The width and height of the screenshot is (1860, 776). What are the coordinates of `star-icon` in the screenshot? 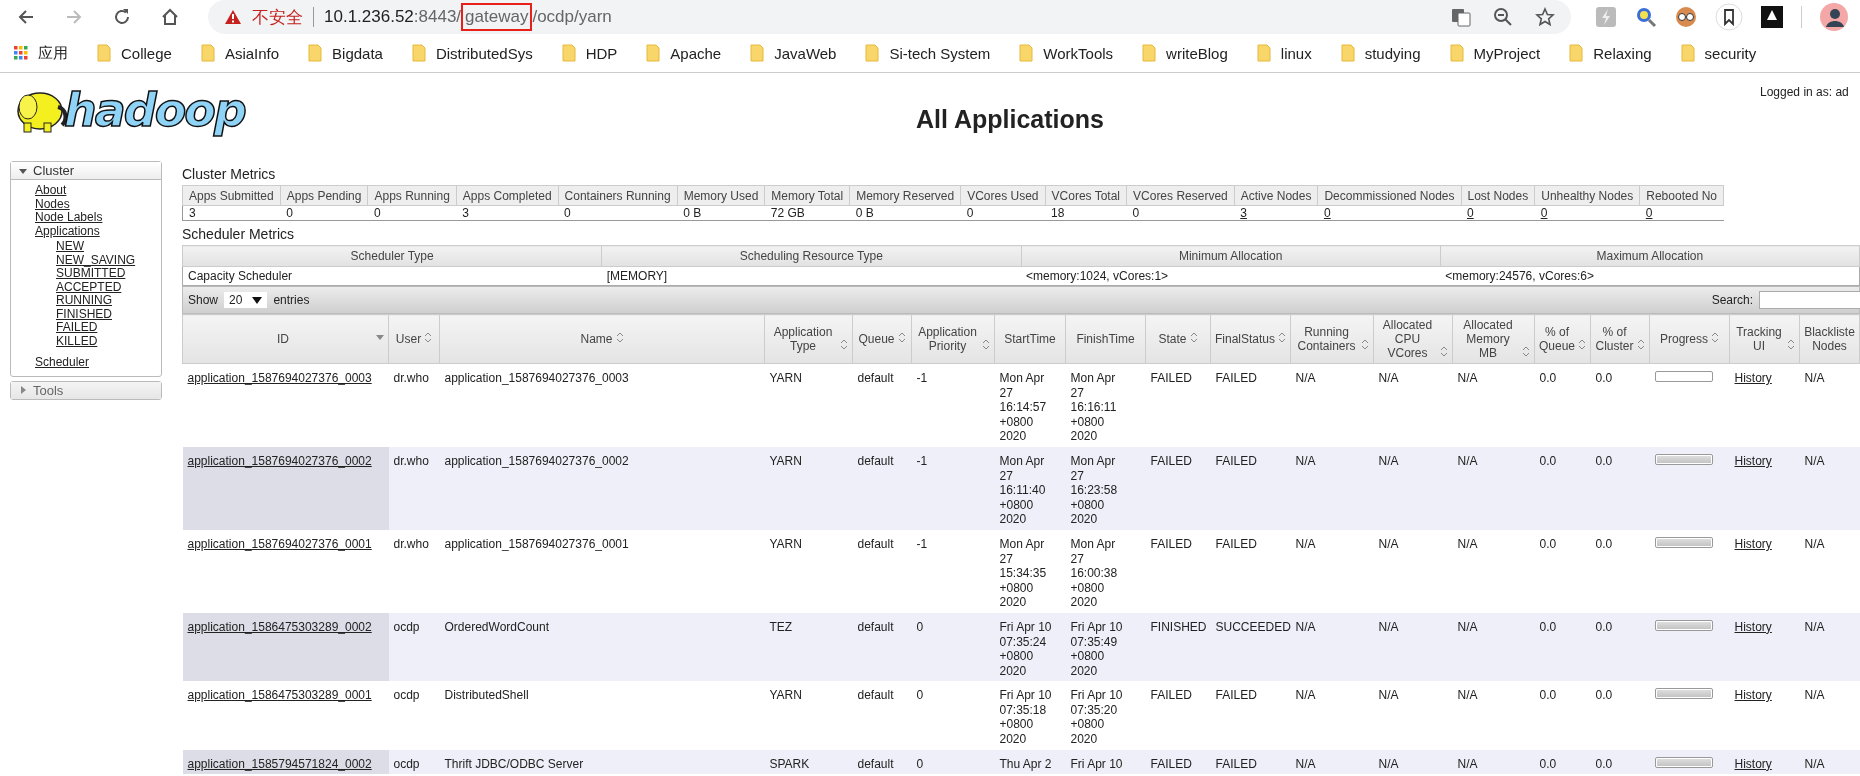 It's located at (1545, 17).